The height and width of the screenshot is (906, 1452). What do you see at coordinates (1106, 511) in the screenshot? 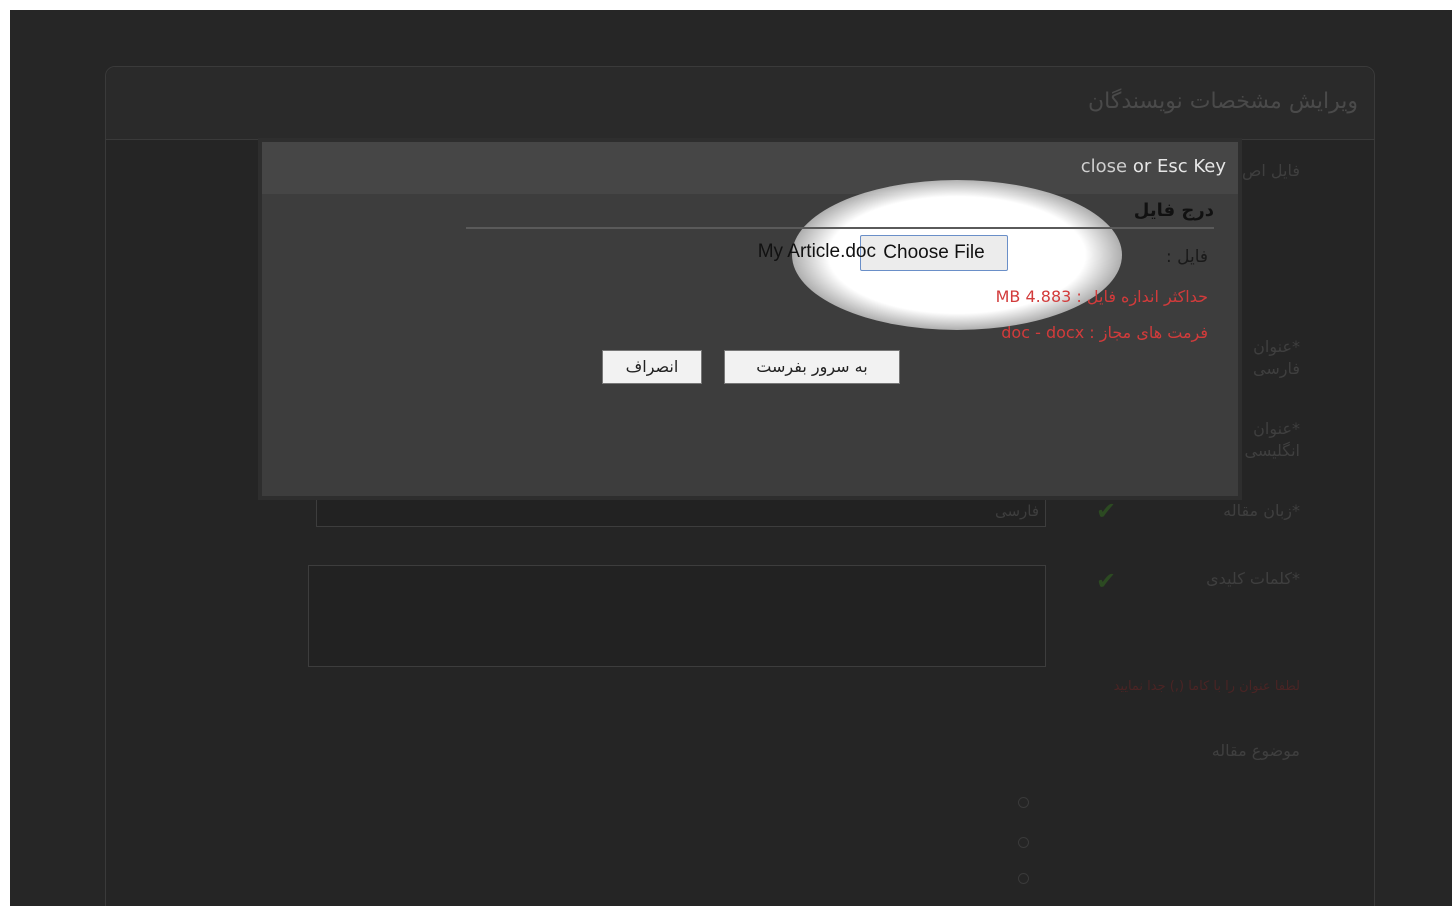
I see `language-valid-check-icon: ✔` at bounding box center [1106, 511].